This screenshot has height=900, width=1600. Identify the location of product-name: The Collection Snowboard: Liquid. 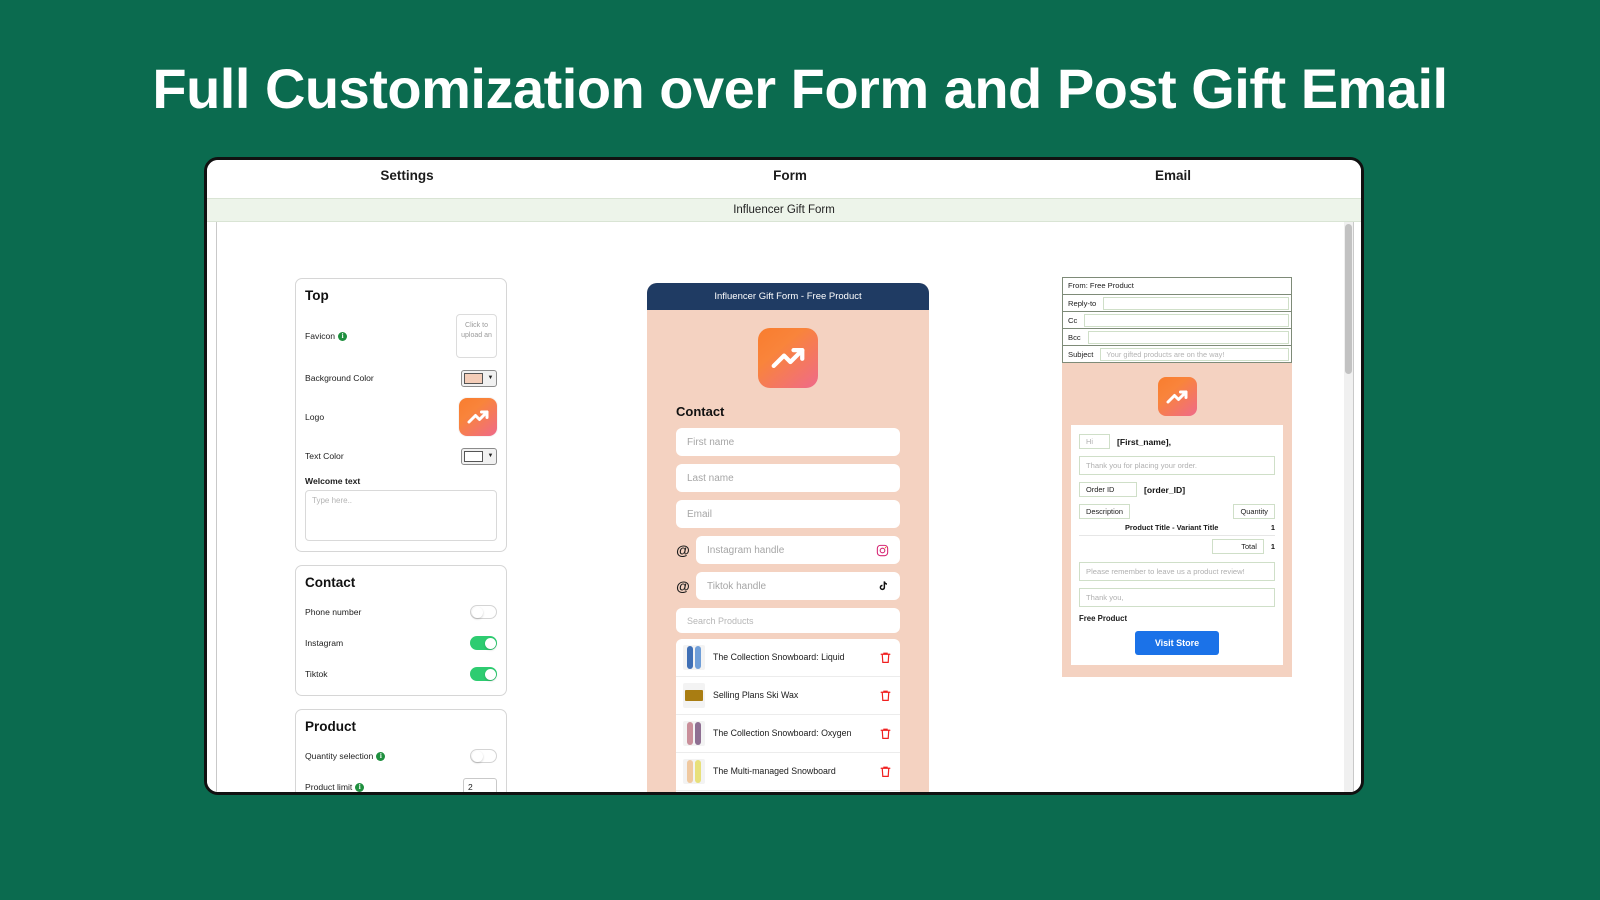
(779, 656).